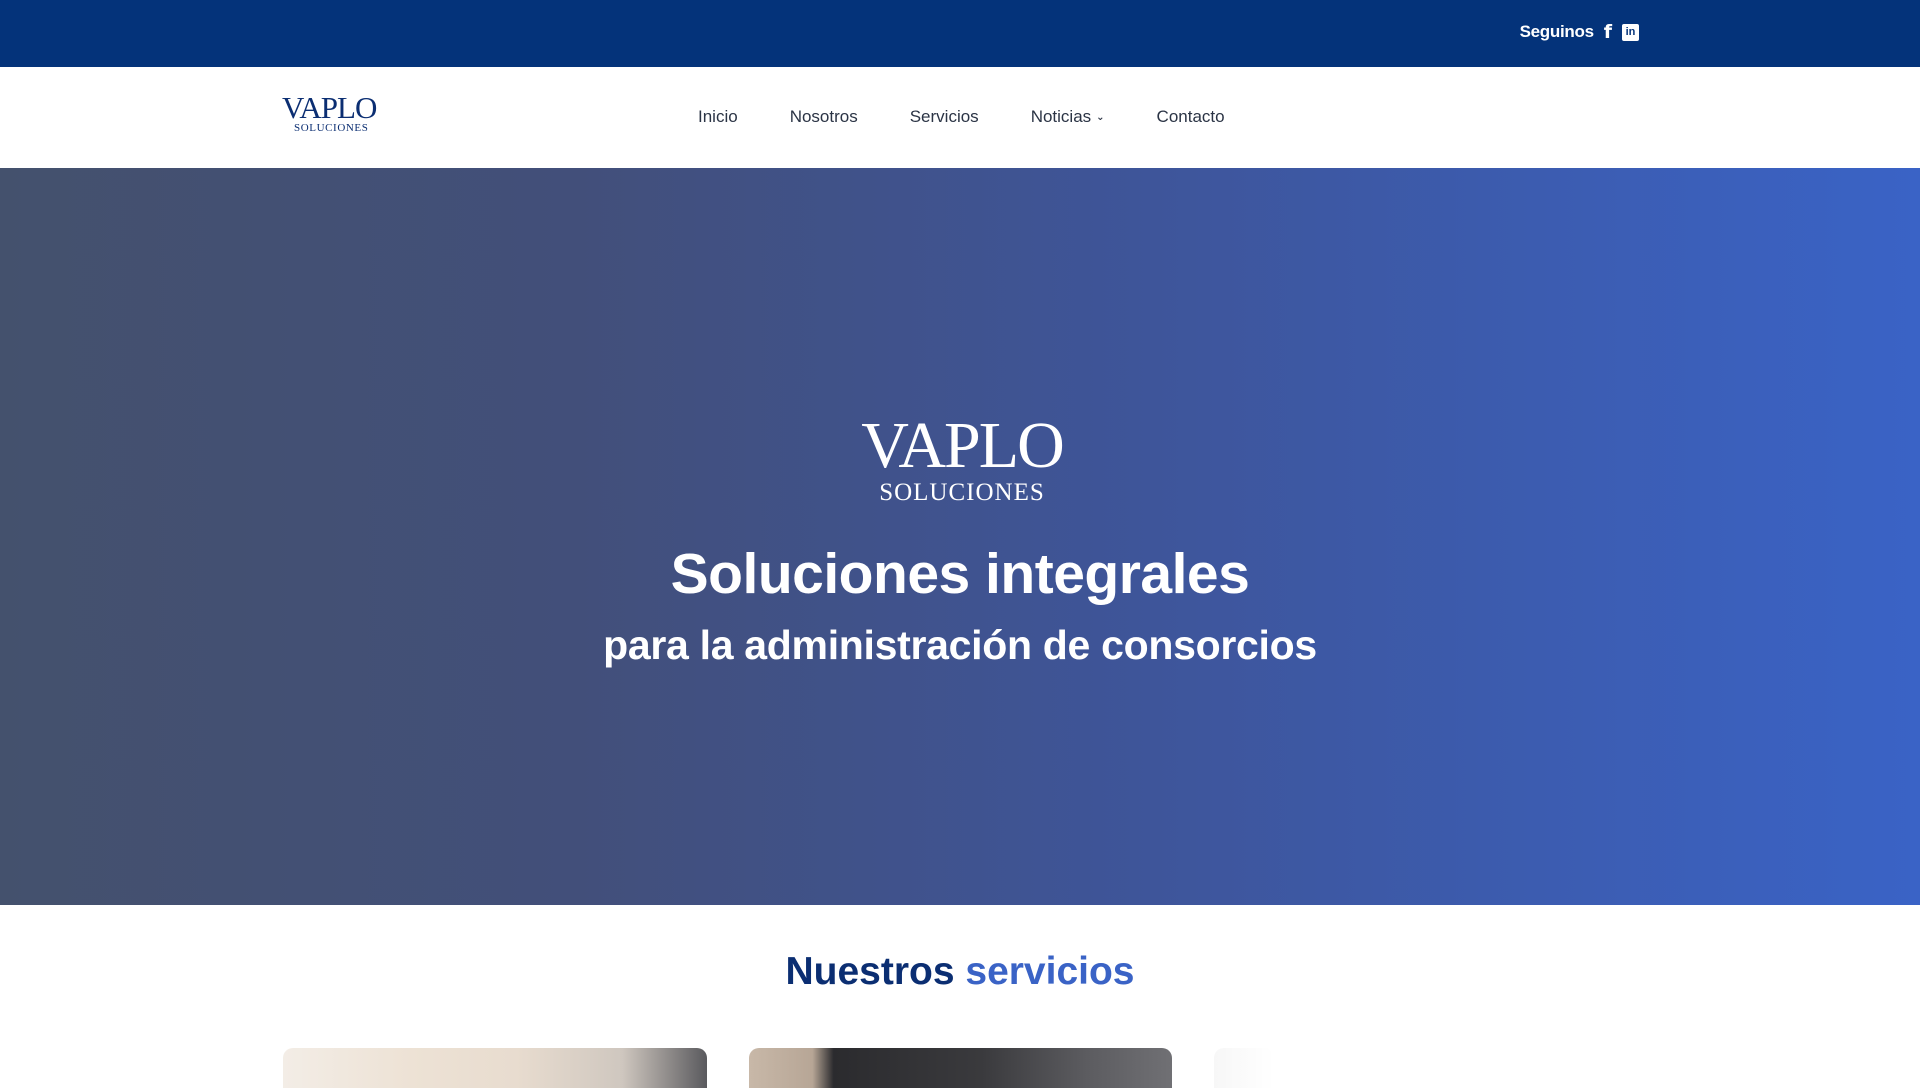 The image size is (1920, 1088). I want to click on top-bar: Seguinos f in, so click(960, 33).